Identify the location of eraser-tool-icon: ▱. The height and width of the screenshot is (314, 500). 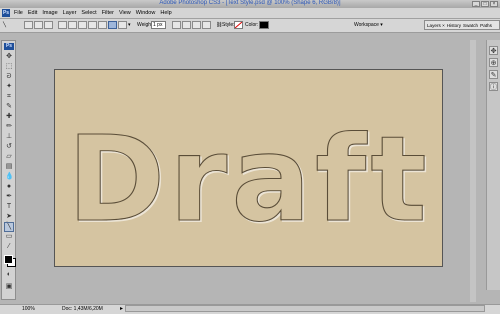
(9, 157).